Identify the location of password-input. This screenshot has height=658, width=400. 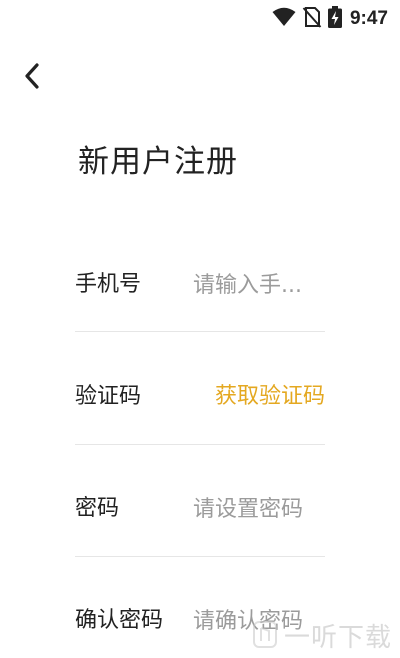
(259, 509).